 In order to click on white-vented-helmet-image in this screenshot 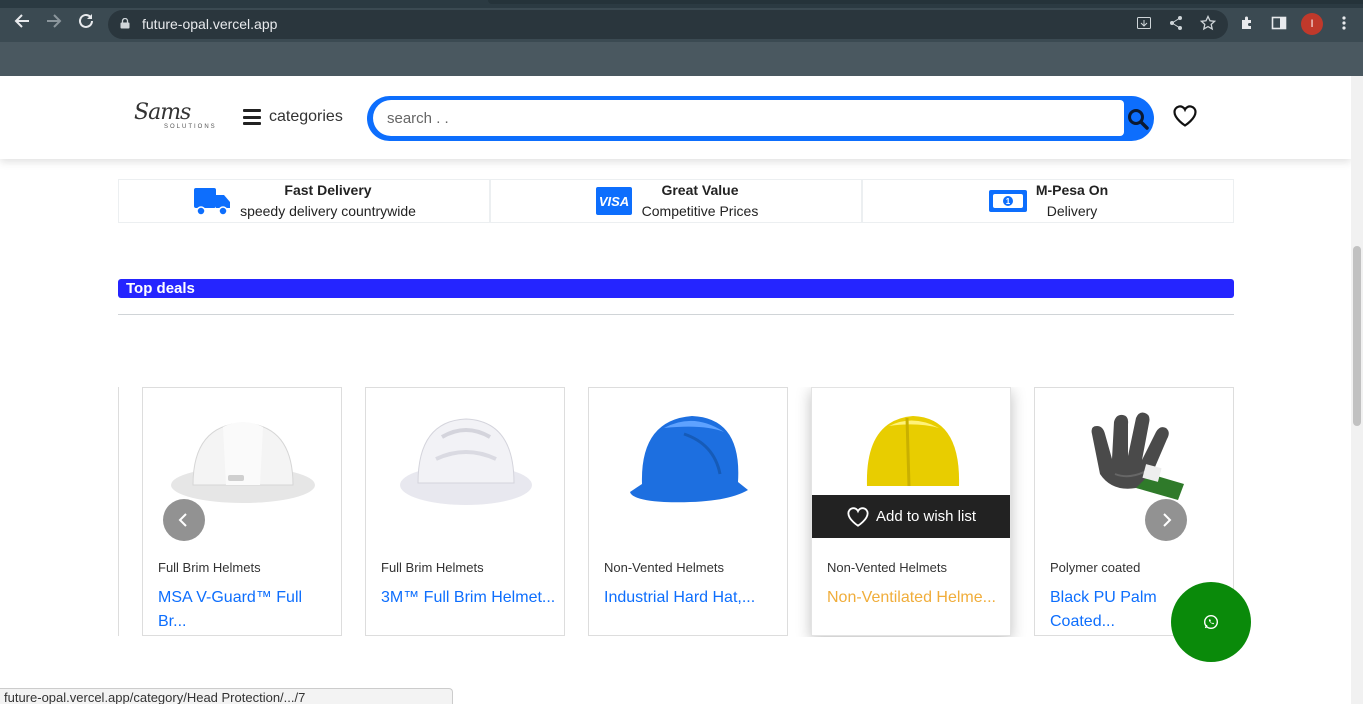, I will do `click(466, 461)`.